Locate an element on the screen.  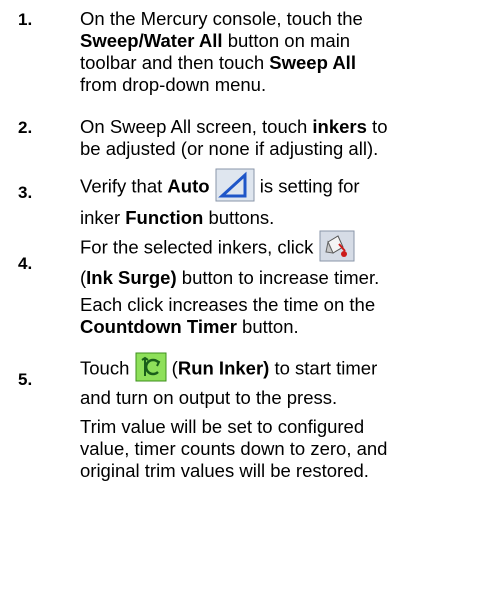
text-segment: Touch is located at coordinates (107, 368).